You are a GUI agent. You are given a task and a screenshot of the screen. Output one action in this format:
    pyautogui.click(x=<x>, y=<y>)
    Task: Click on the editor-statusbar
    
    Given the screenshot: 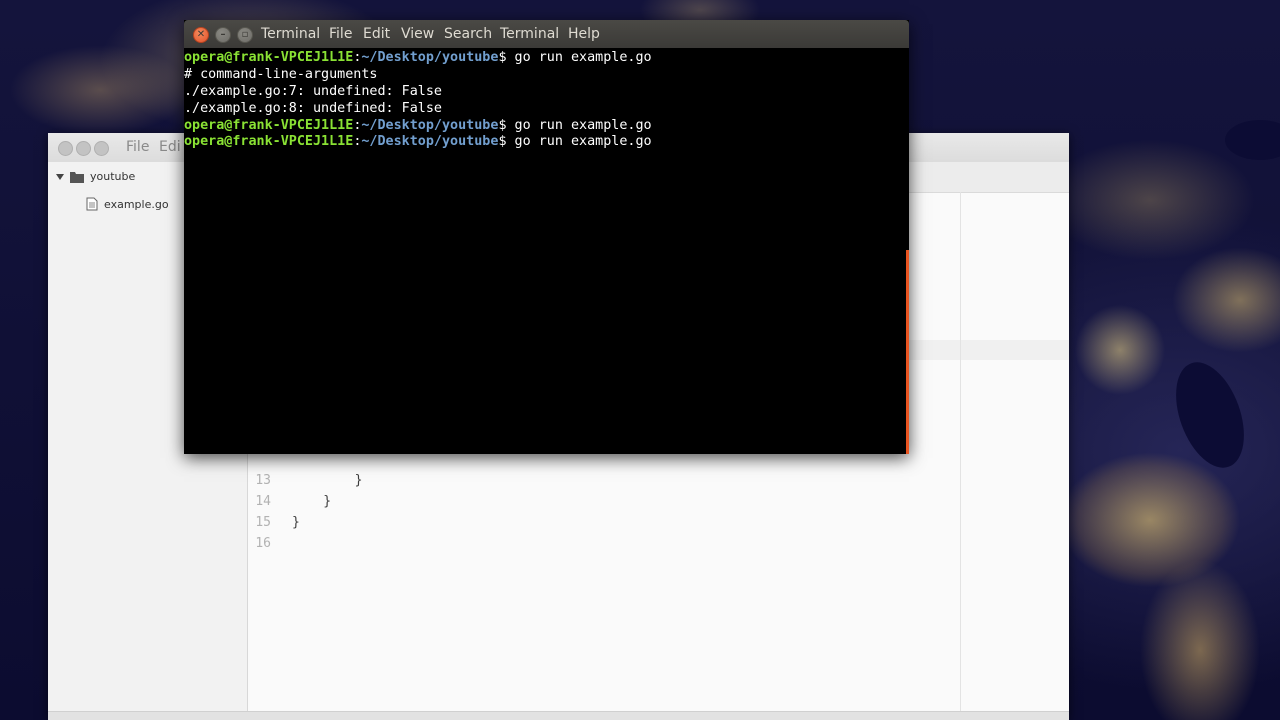 What is the action you would take?
    pyautogui.click(x=558, y=715)
    